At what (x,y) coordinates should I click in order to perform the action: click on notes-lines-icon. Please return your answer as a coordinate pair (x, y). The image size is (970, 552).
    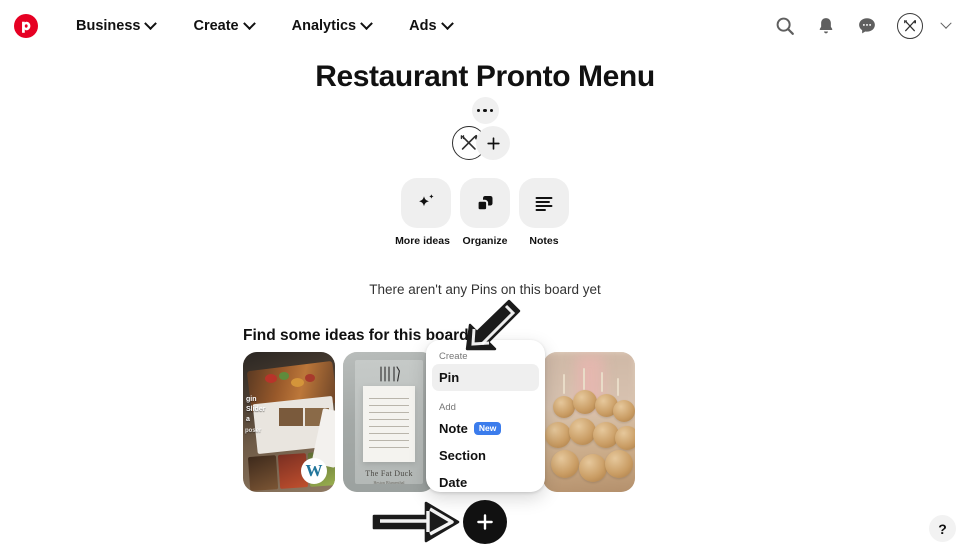
    Looking at the image, I should click on (544, 204).